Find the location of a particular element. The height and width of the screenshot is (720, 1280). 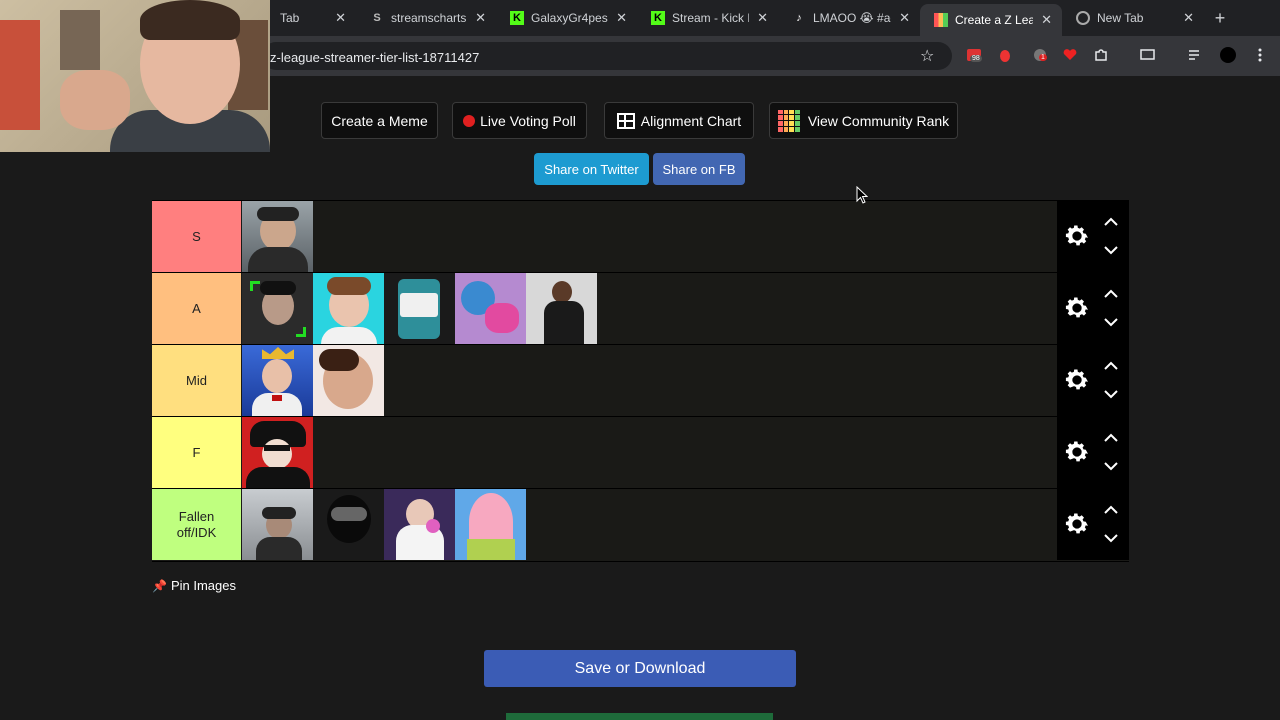

save-or-download-button: Save or Download is located at coordinates (640, 668).